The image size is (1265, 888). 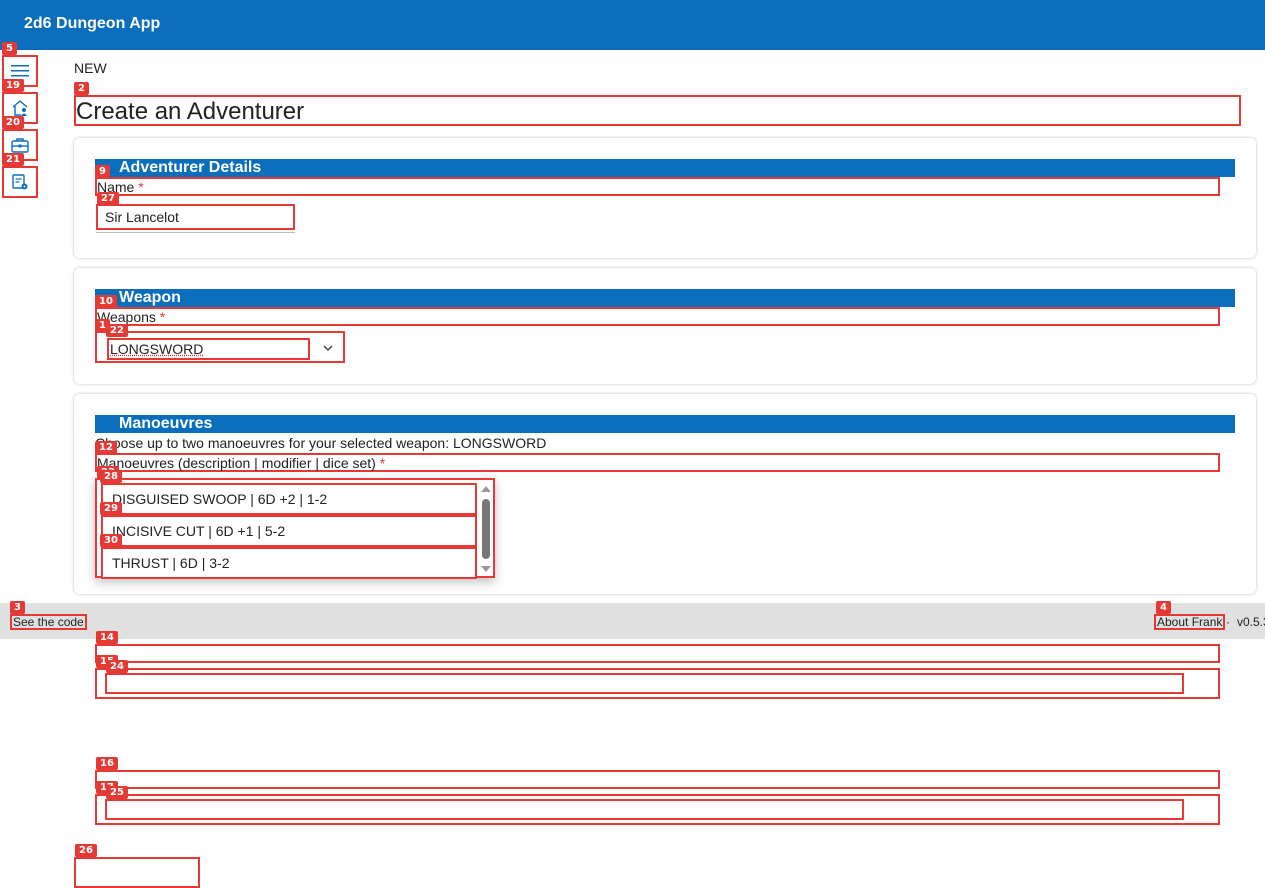 What do you see at coordinates (137, 872) in the screenshot?
I see `hidden-submit-button` at bounding box center [137, 872].